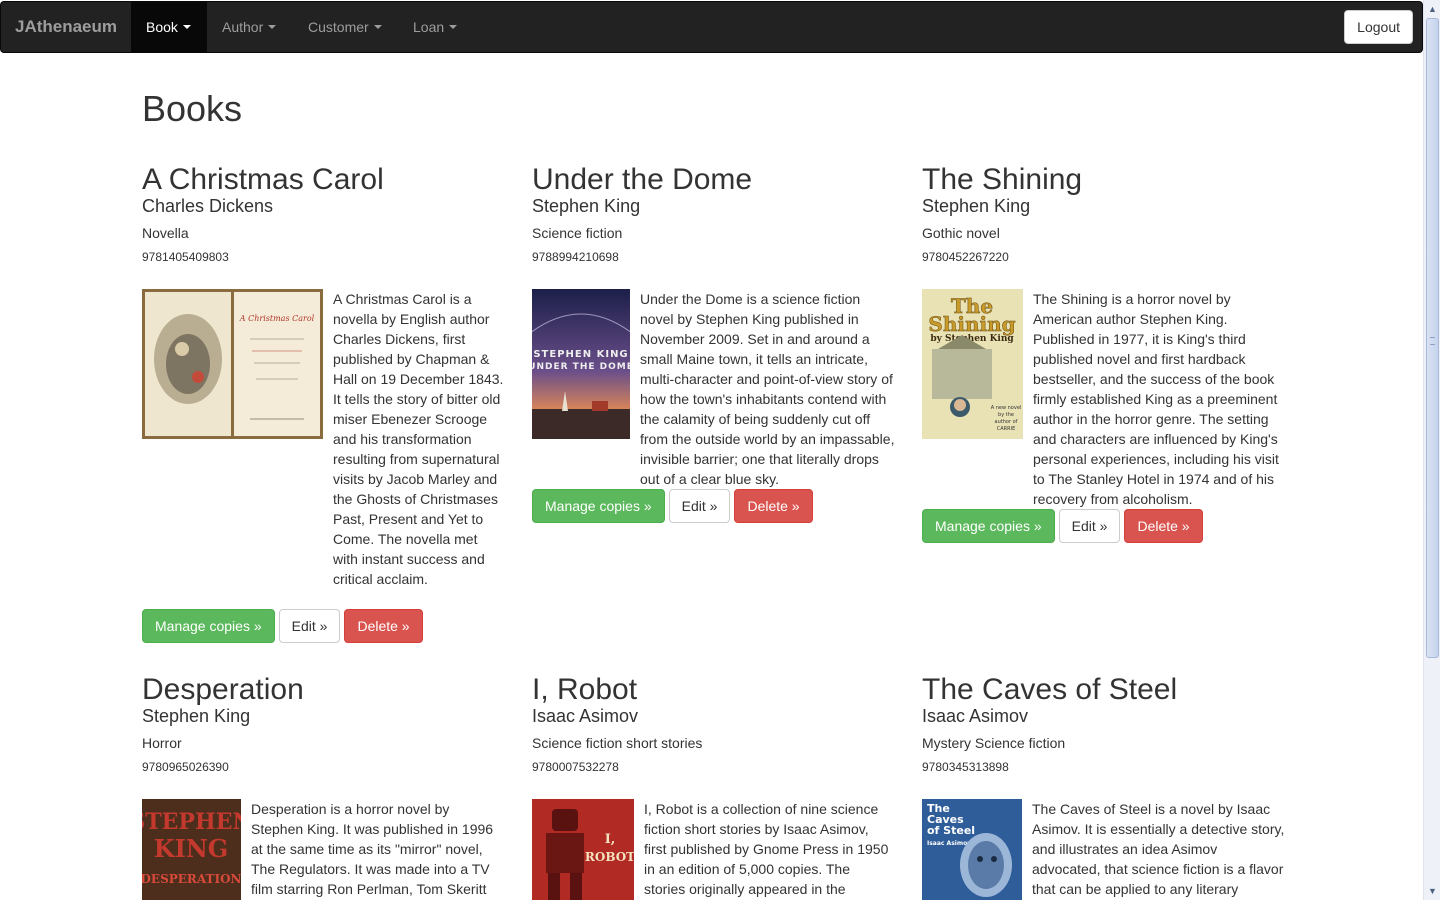 The height and width of the screenshot is (900, 1440). Describe the element at coordinates (185, 257) in the screenshot. I see `book-isbn: 9781405409803` at that location.